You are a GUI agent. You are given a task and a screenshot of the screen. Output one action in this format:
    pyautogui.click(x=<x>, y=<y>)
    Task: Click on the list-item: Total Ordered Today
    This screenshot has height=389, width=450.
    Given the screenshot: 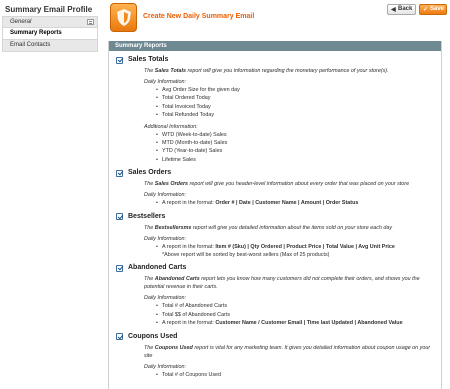 What is the action you would take?
    pyautogui.click(x=295, y=98)
    